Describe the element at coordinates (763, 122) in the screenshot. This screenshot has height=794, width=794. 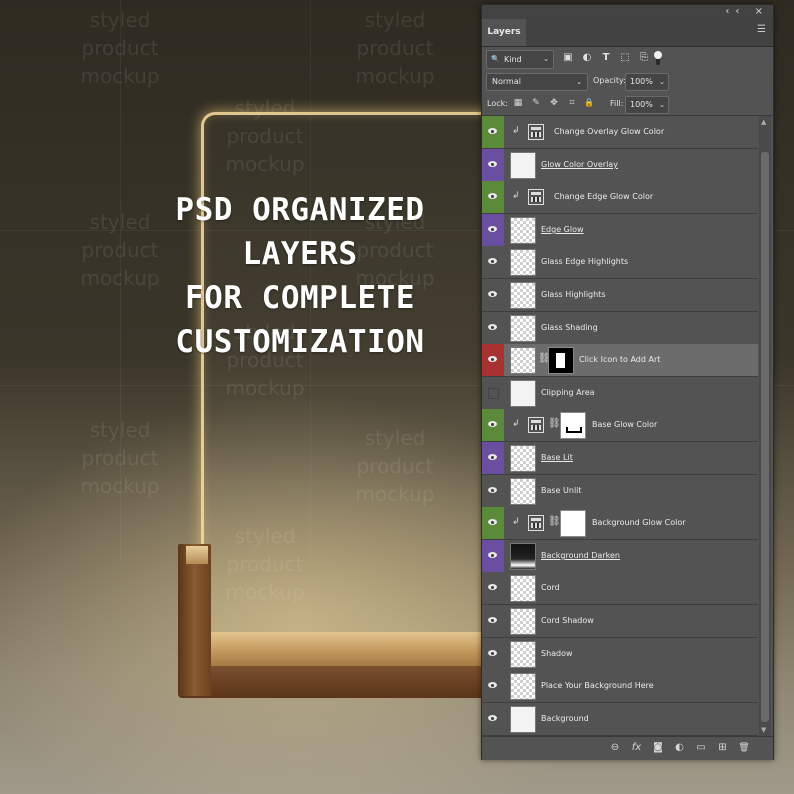
I see `scroll-up-icon: ▲` at that location.